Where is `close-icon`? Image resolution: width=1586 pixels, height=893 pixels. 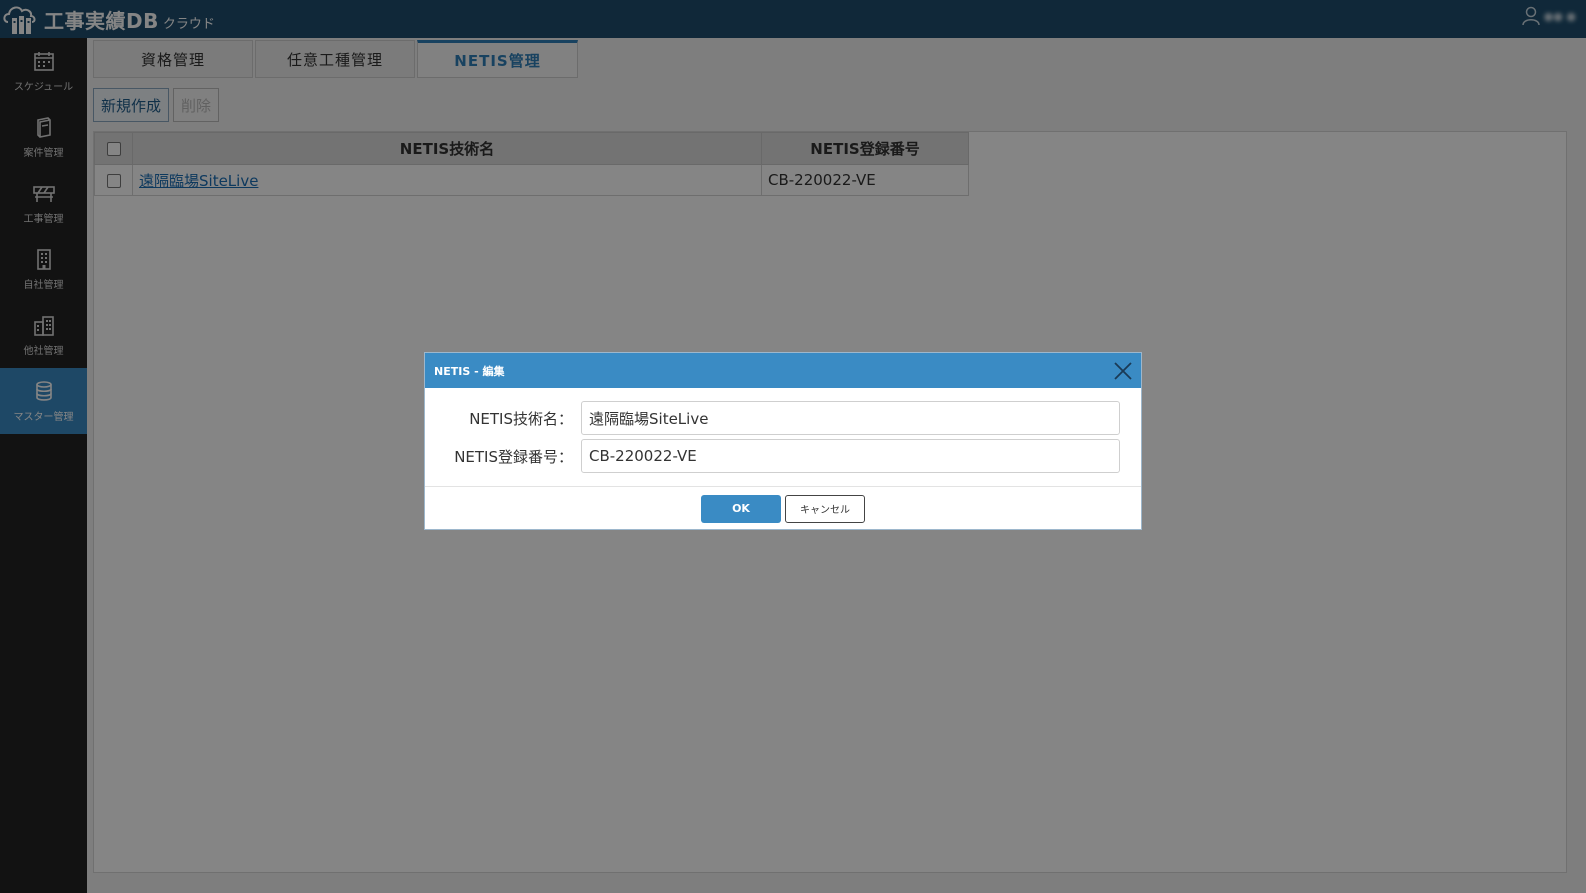
close-icon is located at coordinates (1123, 371).